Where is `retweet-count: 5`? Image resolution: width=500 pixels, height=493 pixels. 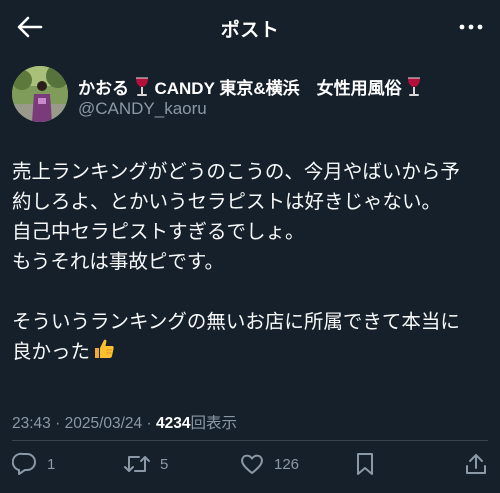
retweet-count: 5 is located at coordinates (164, 464).